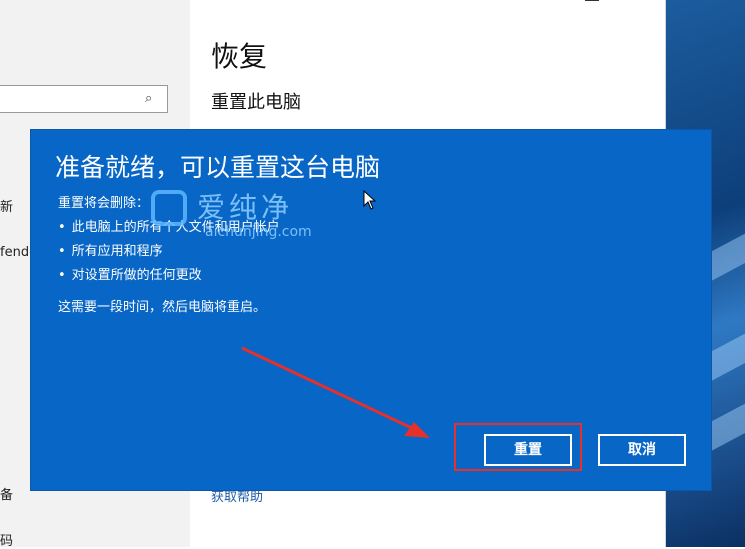 The image size is (745, 549). I want to click on dialog-note: 这需要一段时间，然后电脑将重启。, so click(162, 307).